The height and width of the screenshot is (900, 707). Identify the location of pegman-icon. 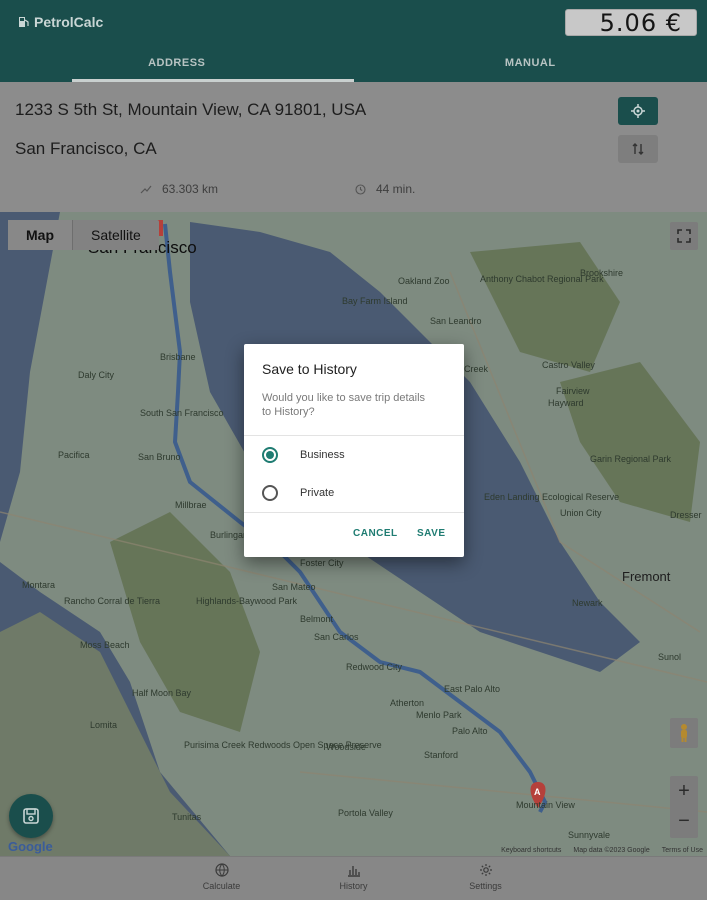
(684, 733).